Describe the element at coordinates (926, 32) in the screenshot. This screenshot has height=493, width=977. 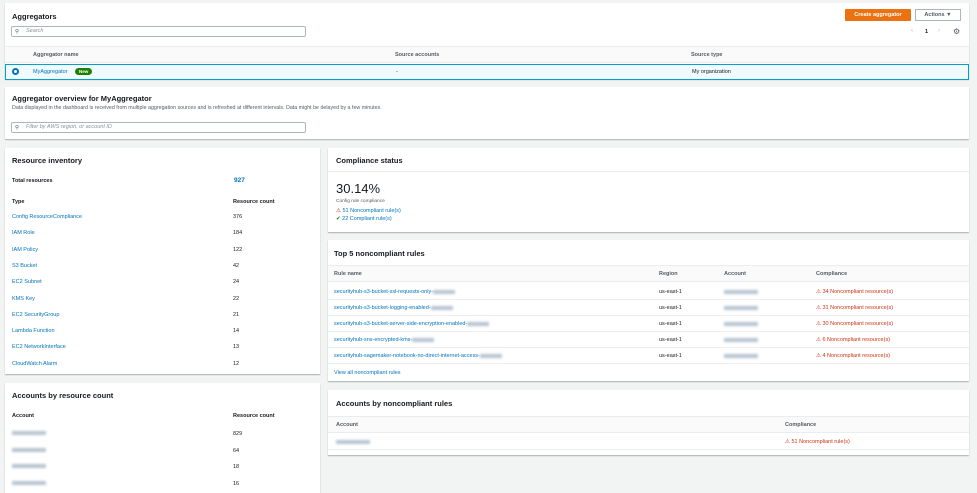
I see `page-number: 1` at that location.